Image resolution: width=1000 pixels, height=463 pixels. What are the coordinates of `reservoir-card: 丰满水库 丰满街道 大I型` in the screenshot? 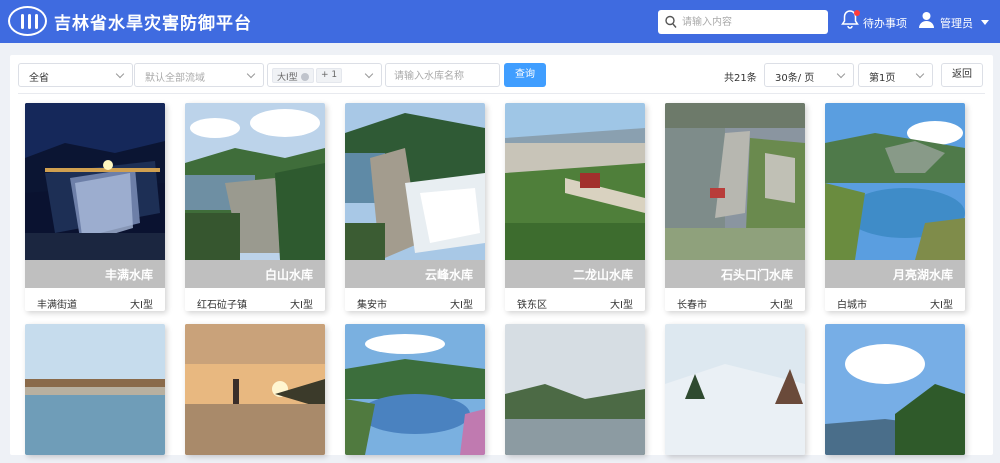 It's located at (95, 207).